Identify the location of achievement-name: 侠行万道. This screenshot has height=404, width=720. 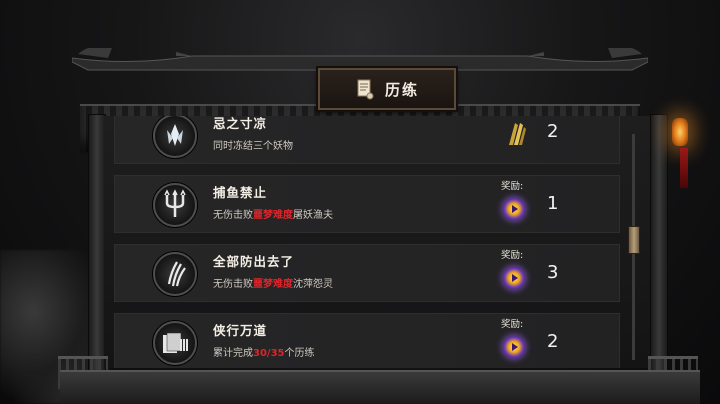
(240, 330).